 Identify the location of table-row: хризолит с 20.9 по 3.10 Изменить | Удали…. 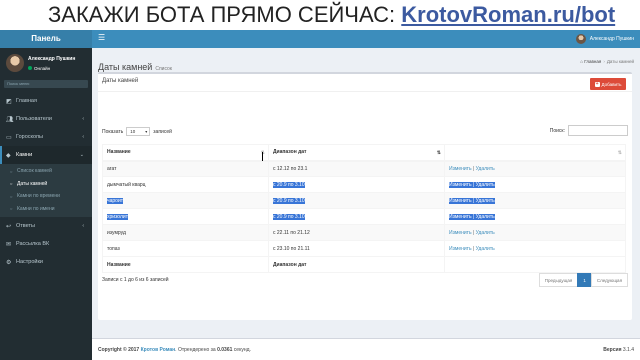
(364, 216).